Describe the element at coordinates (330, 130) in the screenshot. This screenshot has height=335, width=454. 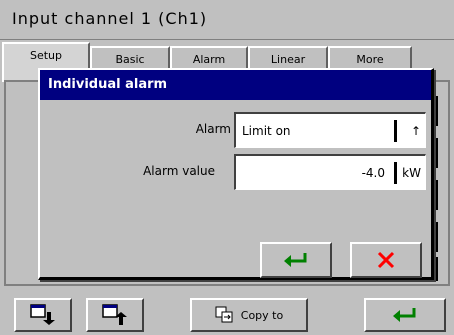
I see `alarm-field: Limit on ↑` at that location.